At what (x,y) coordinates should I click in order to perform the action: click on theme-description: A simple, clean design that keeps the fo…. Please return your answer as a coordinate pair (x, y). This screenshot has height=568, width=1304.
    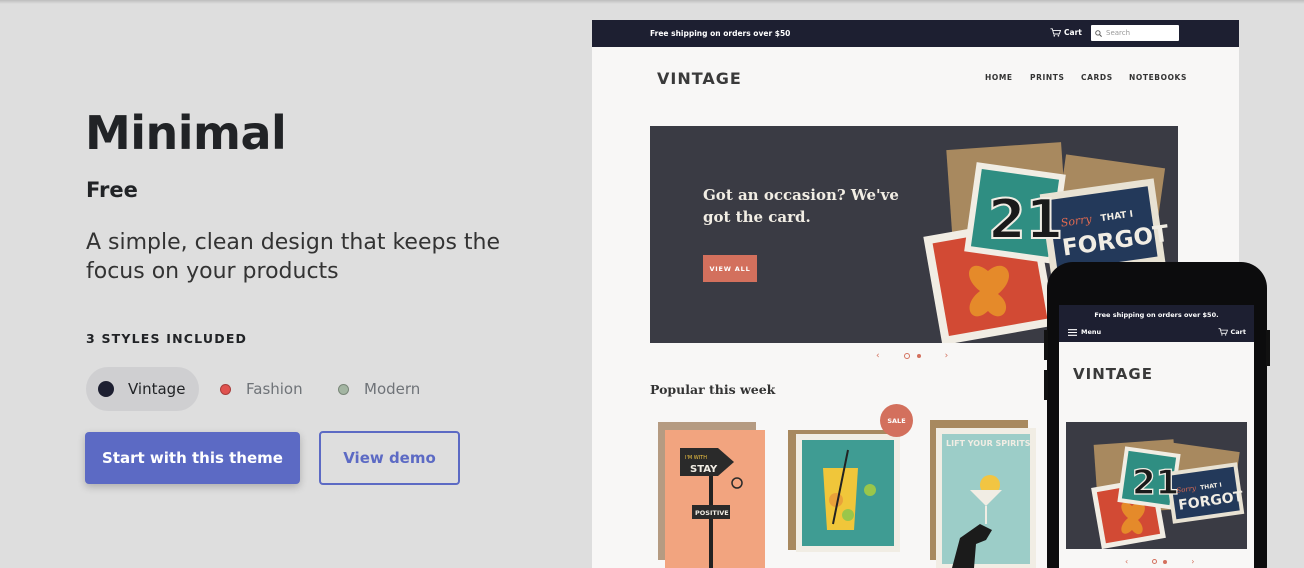
    Looking at the image, I should click on (293, 257).